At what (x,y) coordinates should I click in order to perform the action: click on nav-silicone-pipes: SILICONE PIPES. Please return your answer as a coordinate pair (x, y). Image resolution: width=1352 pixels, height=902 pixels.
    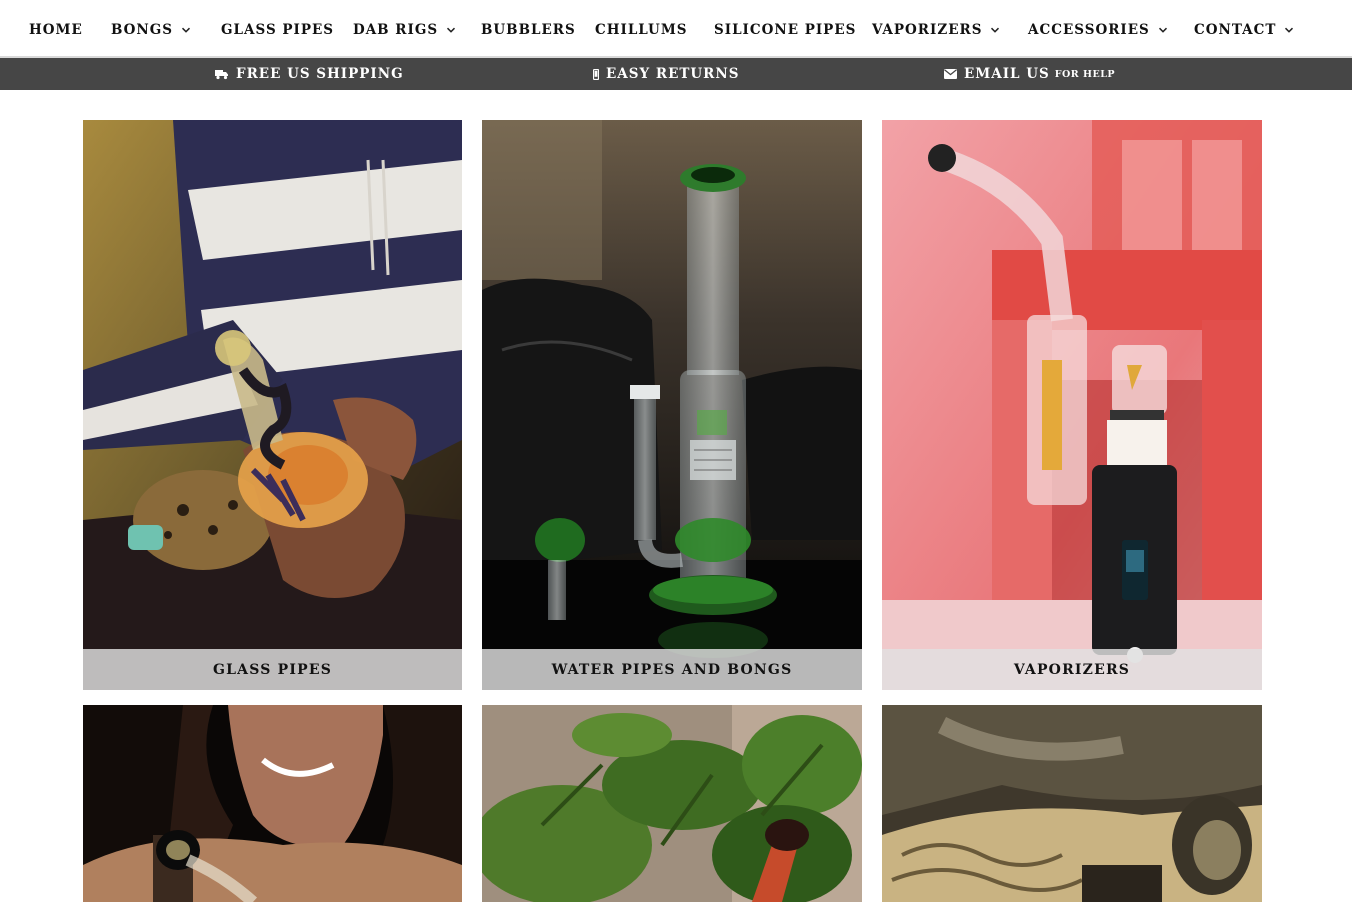
    Looking at the image, I should click on (785, 30).